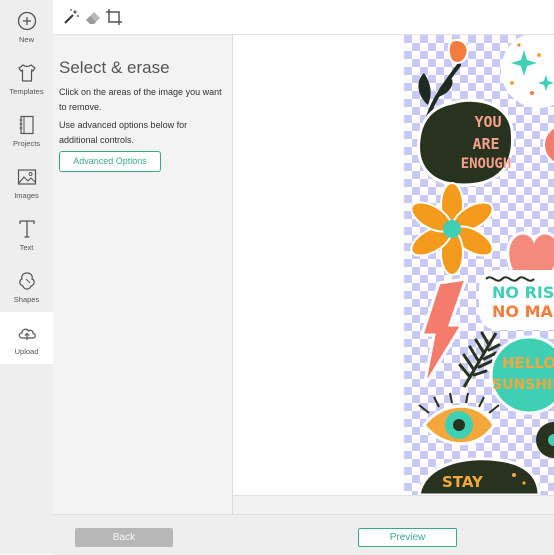 The width and height of the screenshot is (554, 555). I want to click on cloud-upload-icon, so click(27, 334).